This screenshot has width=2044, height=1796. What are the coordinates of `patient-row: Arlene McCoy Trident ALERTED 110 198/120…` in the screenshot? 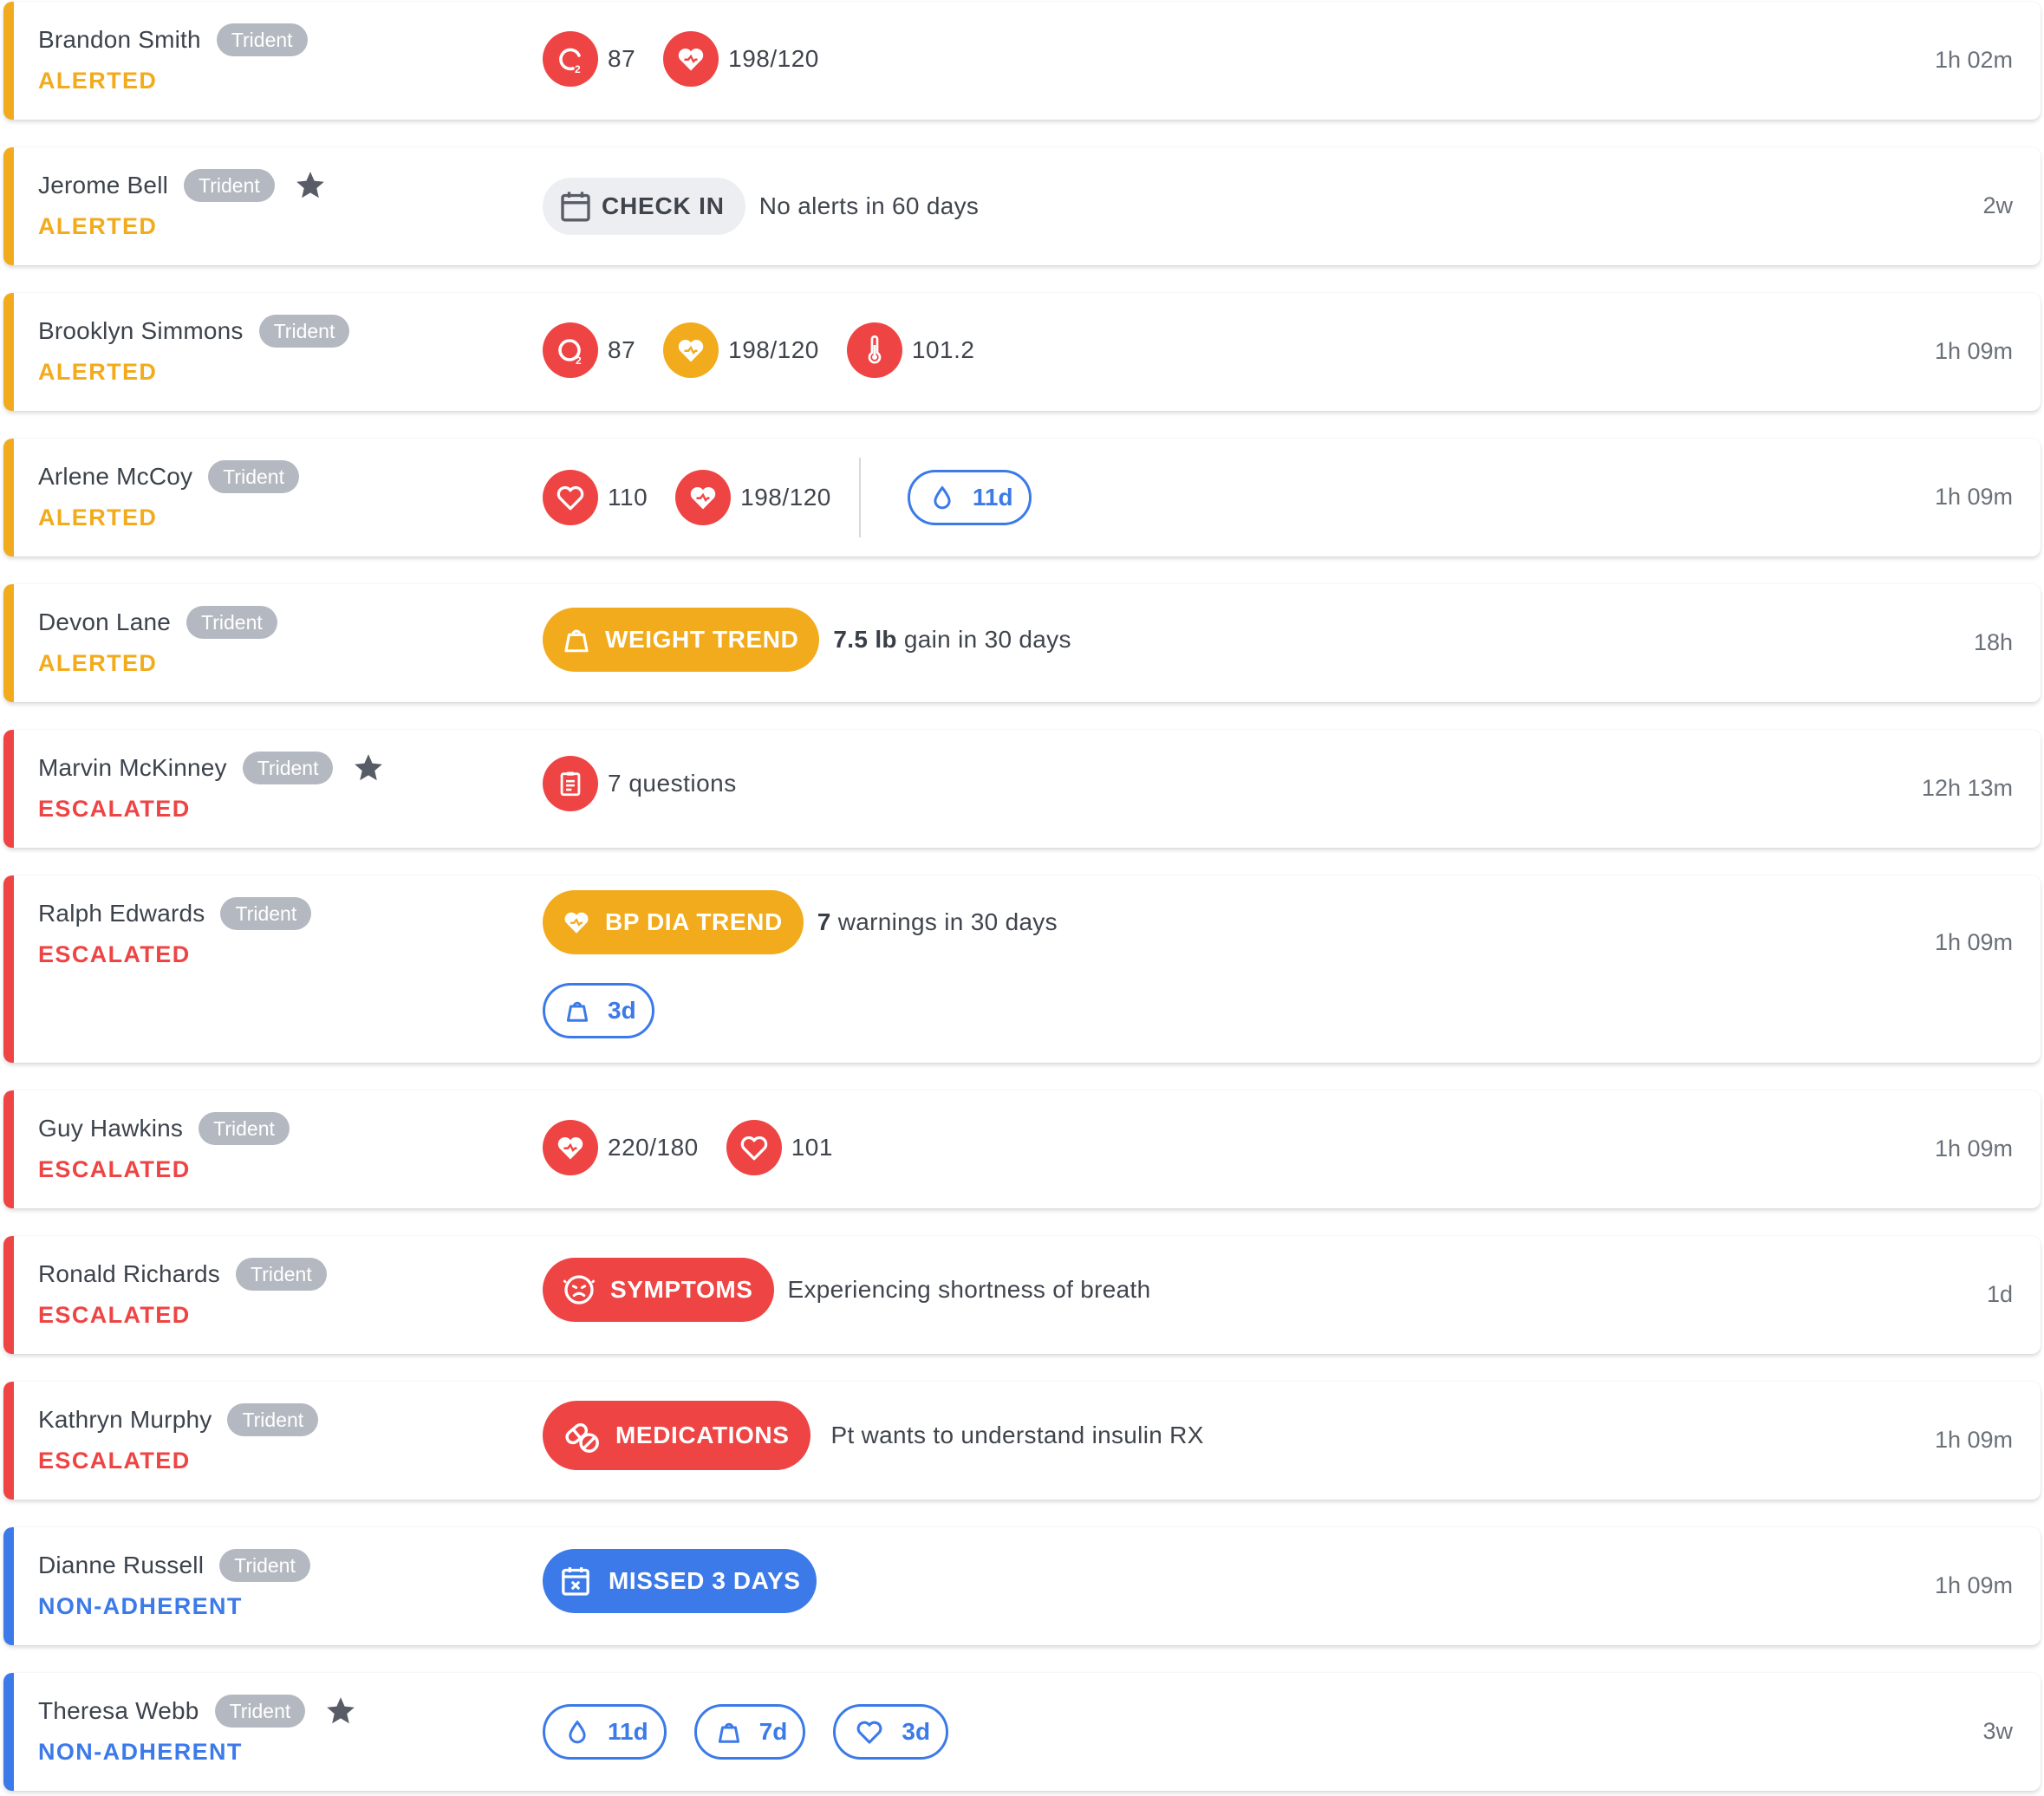 It's located at (1022, 497).